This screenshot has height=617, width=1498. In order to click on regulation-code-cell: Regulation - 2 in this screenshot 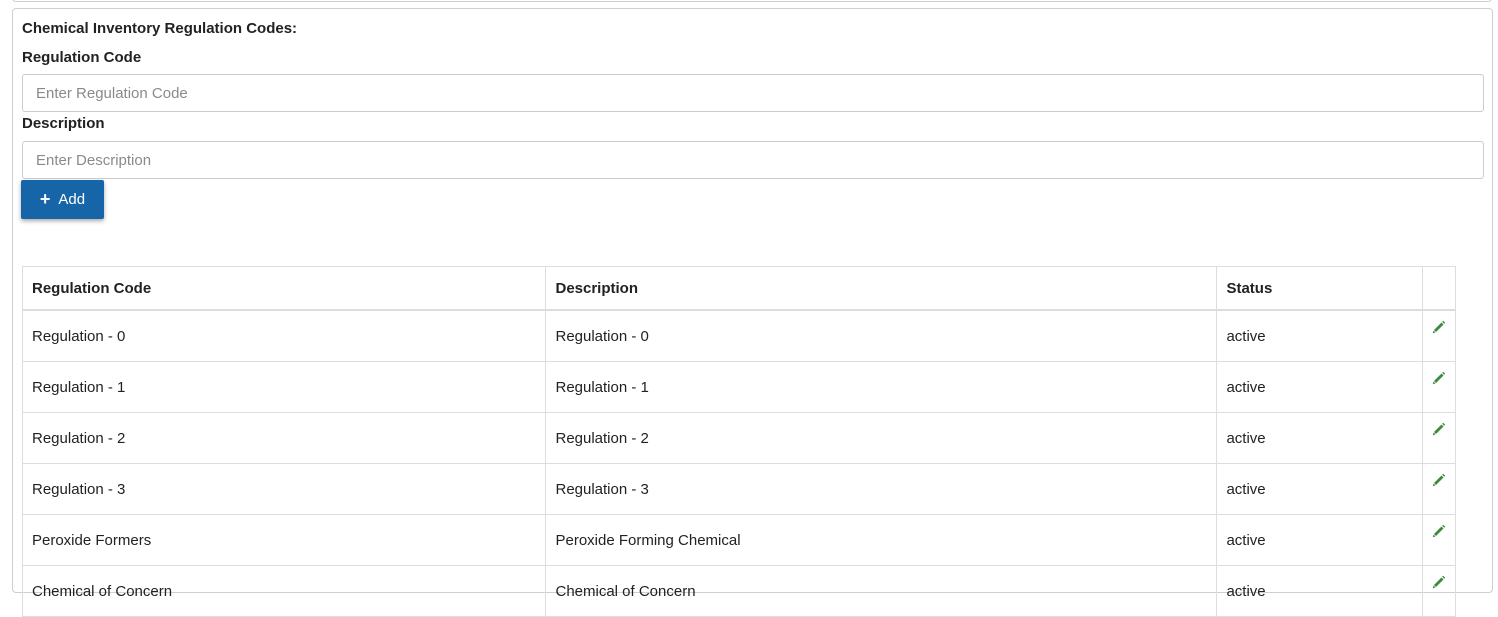, I will do `click(284, 438)`.